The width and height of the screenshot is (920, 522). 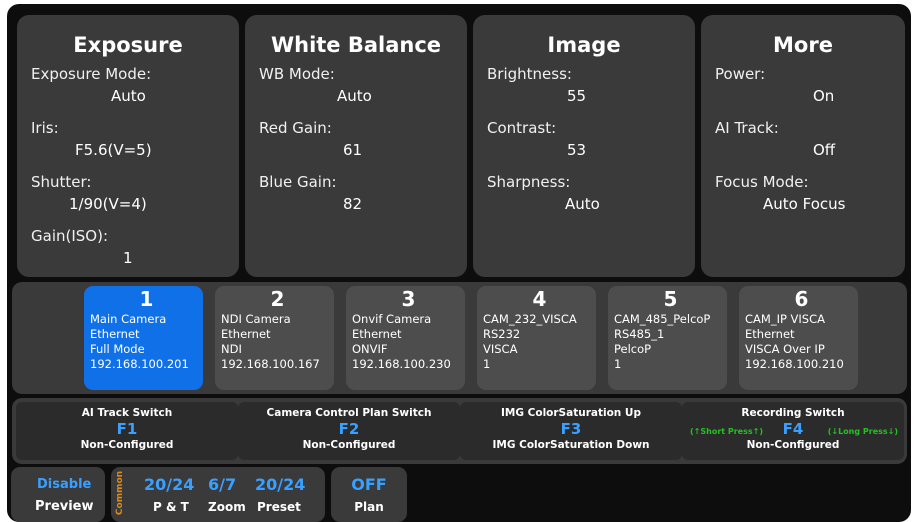 What do you see at coordinates (667, 338) in the screenshot?
I see `camera-card-5: 5 CAM_485_PelcoP RS485_1 PelcoP 1` at bounding box center [667, 338].